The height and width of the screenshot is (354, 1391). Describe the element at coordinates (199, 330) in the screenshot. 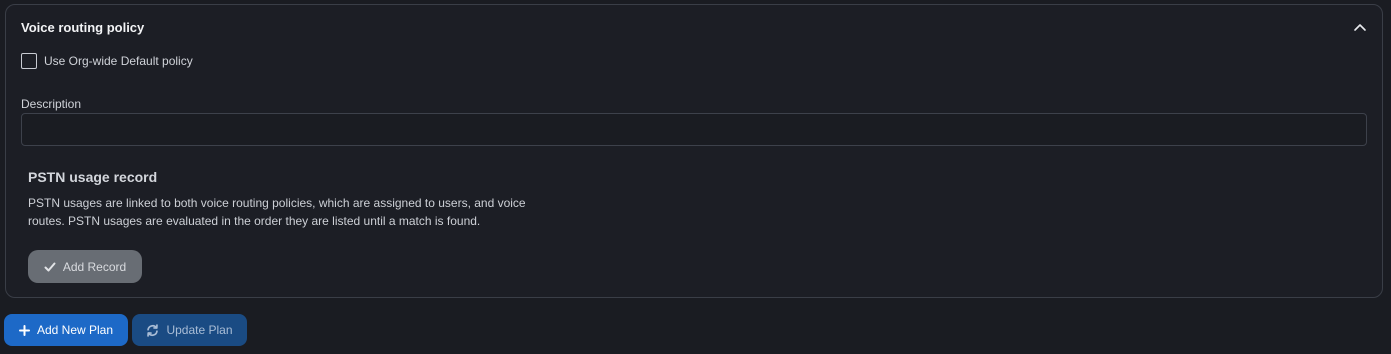

I see `update-plan-label: Update Plan` at that location.